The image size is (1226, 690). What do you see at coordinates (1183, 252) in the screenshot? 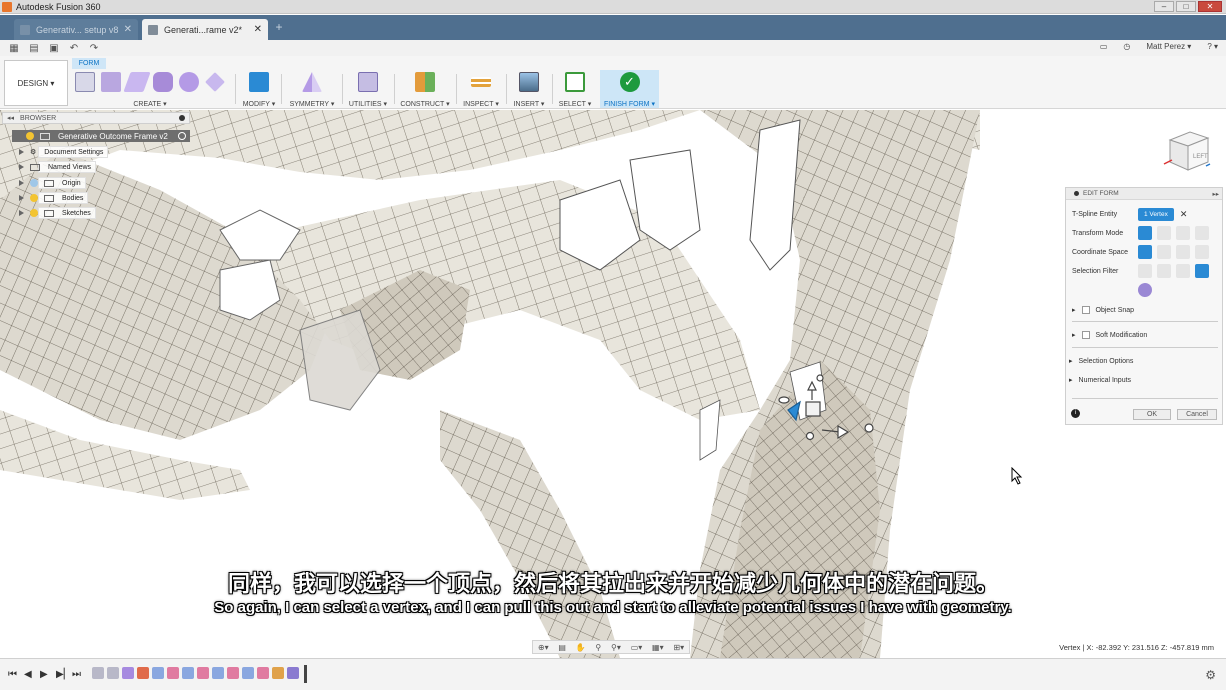
I see `local-space-icon` at bounding box center [1183, 252].